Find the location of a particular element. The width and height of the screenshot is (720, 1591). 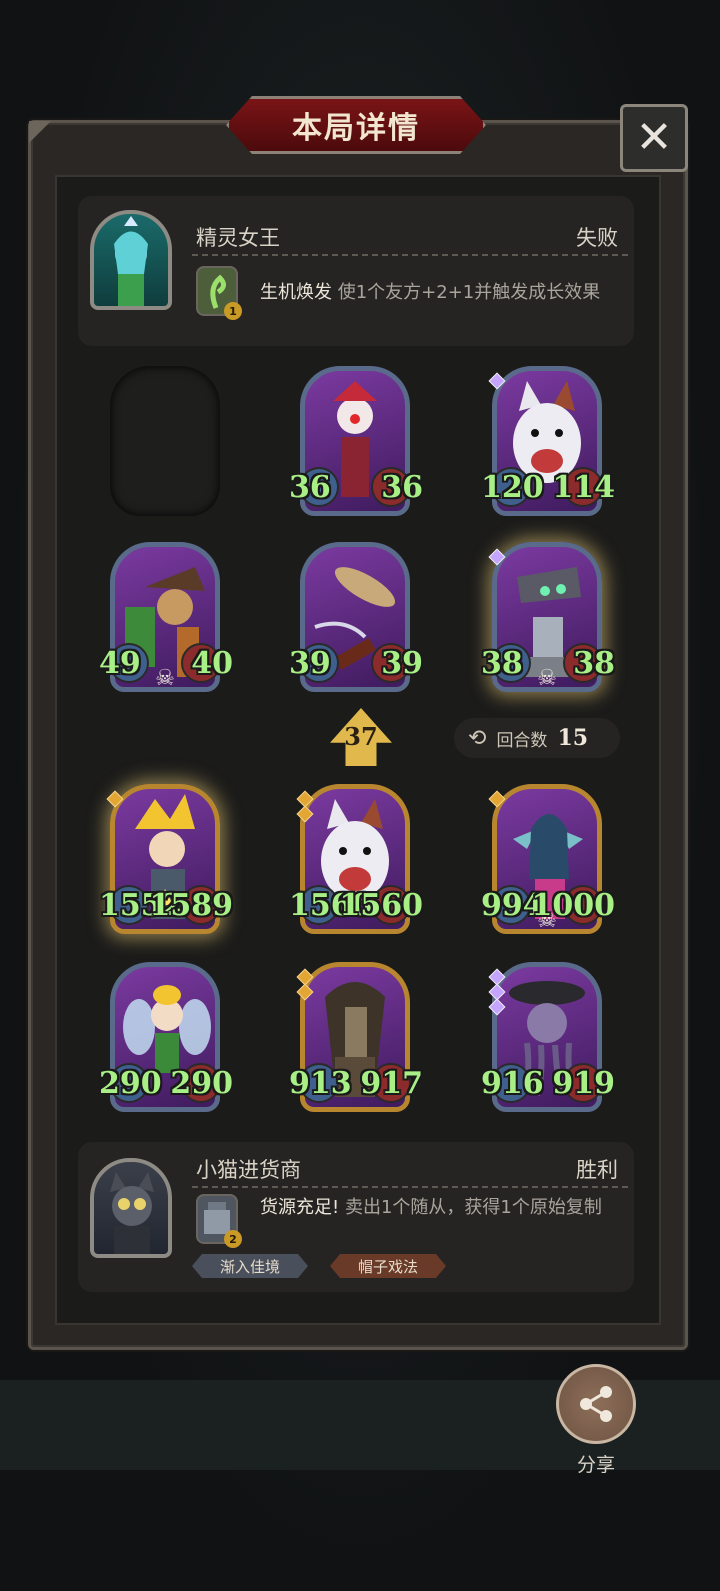

panel-corner is located at coordinates (40, 132).